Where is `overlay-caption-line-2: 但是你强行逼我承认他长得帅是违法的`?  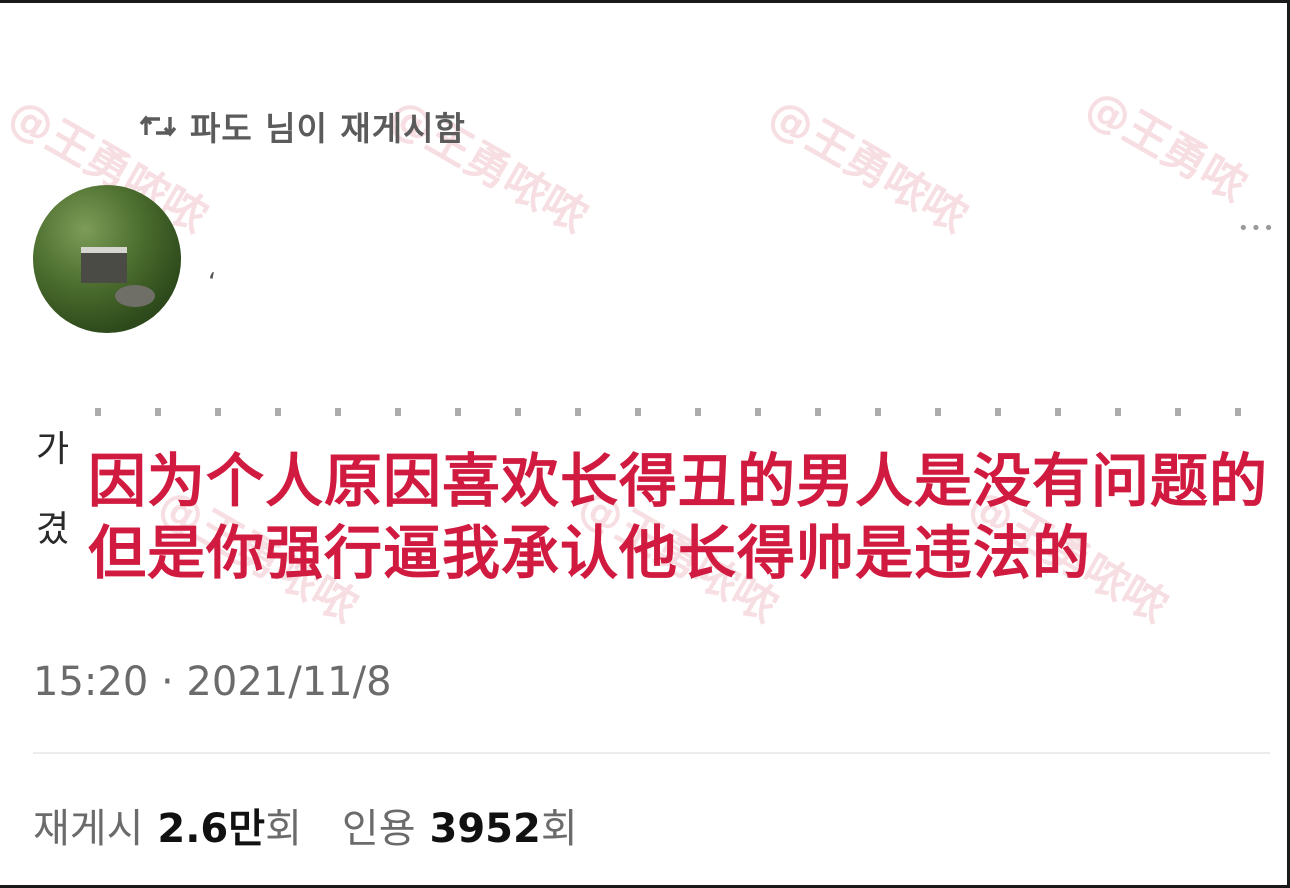 overlay-caption-line-2: 但是你强行逼我承认他长得帅是违法的 is located at coordinates (590, 553).